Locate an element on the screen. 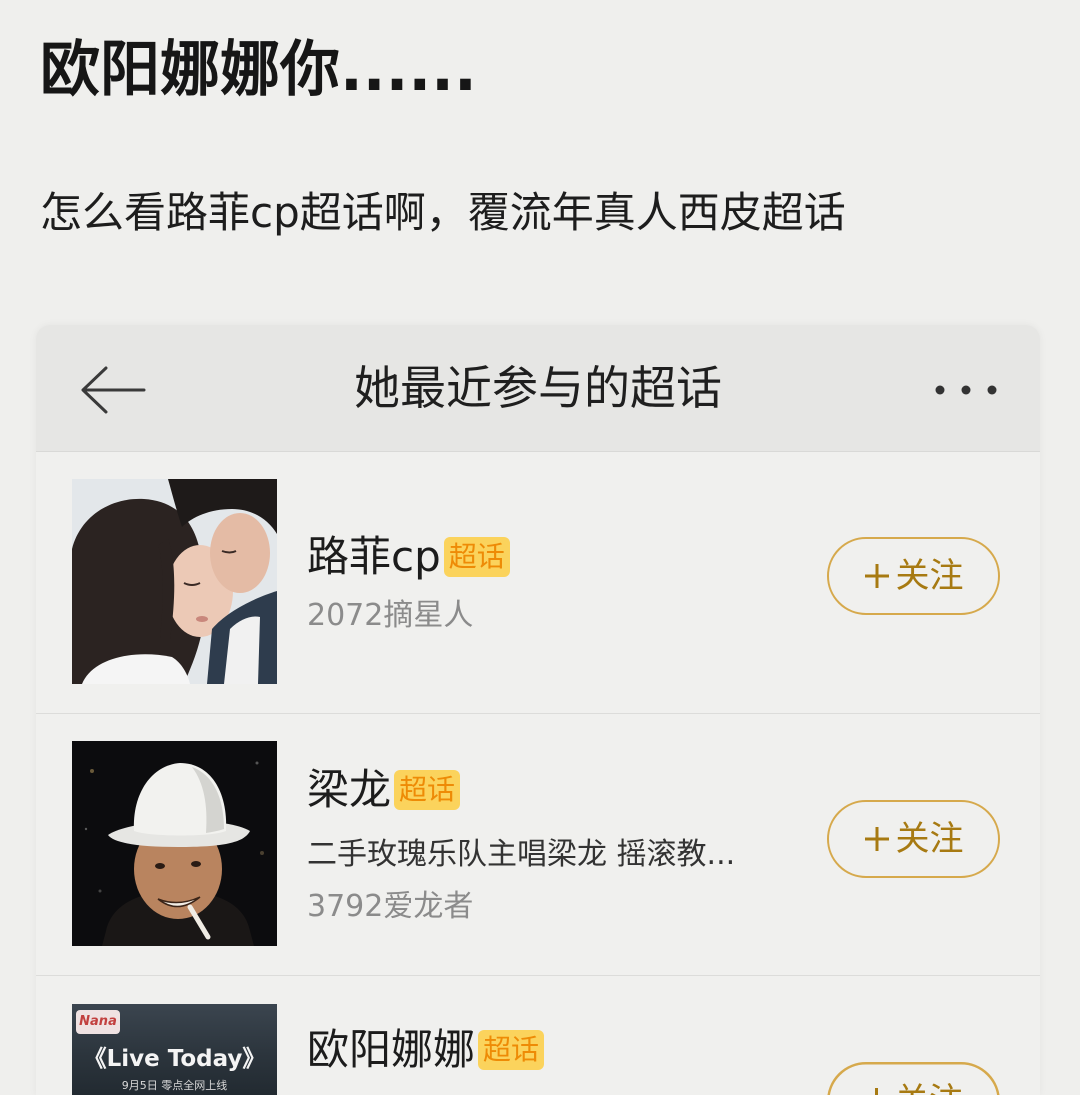 The image size is (1080, 1095). follower-count: 2072摘星人 is located at coordinates (390, 615).